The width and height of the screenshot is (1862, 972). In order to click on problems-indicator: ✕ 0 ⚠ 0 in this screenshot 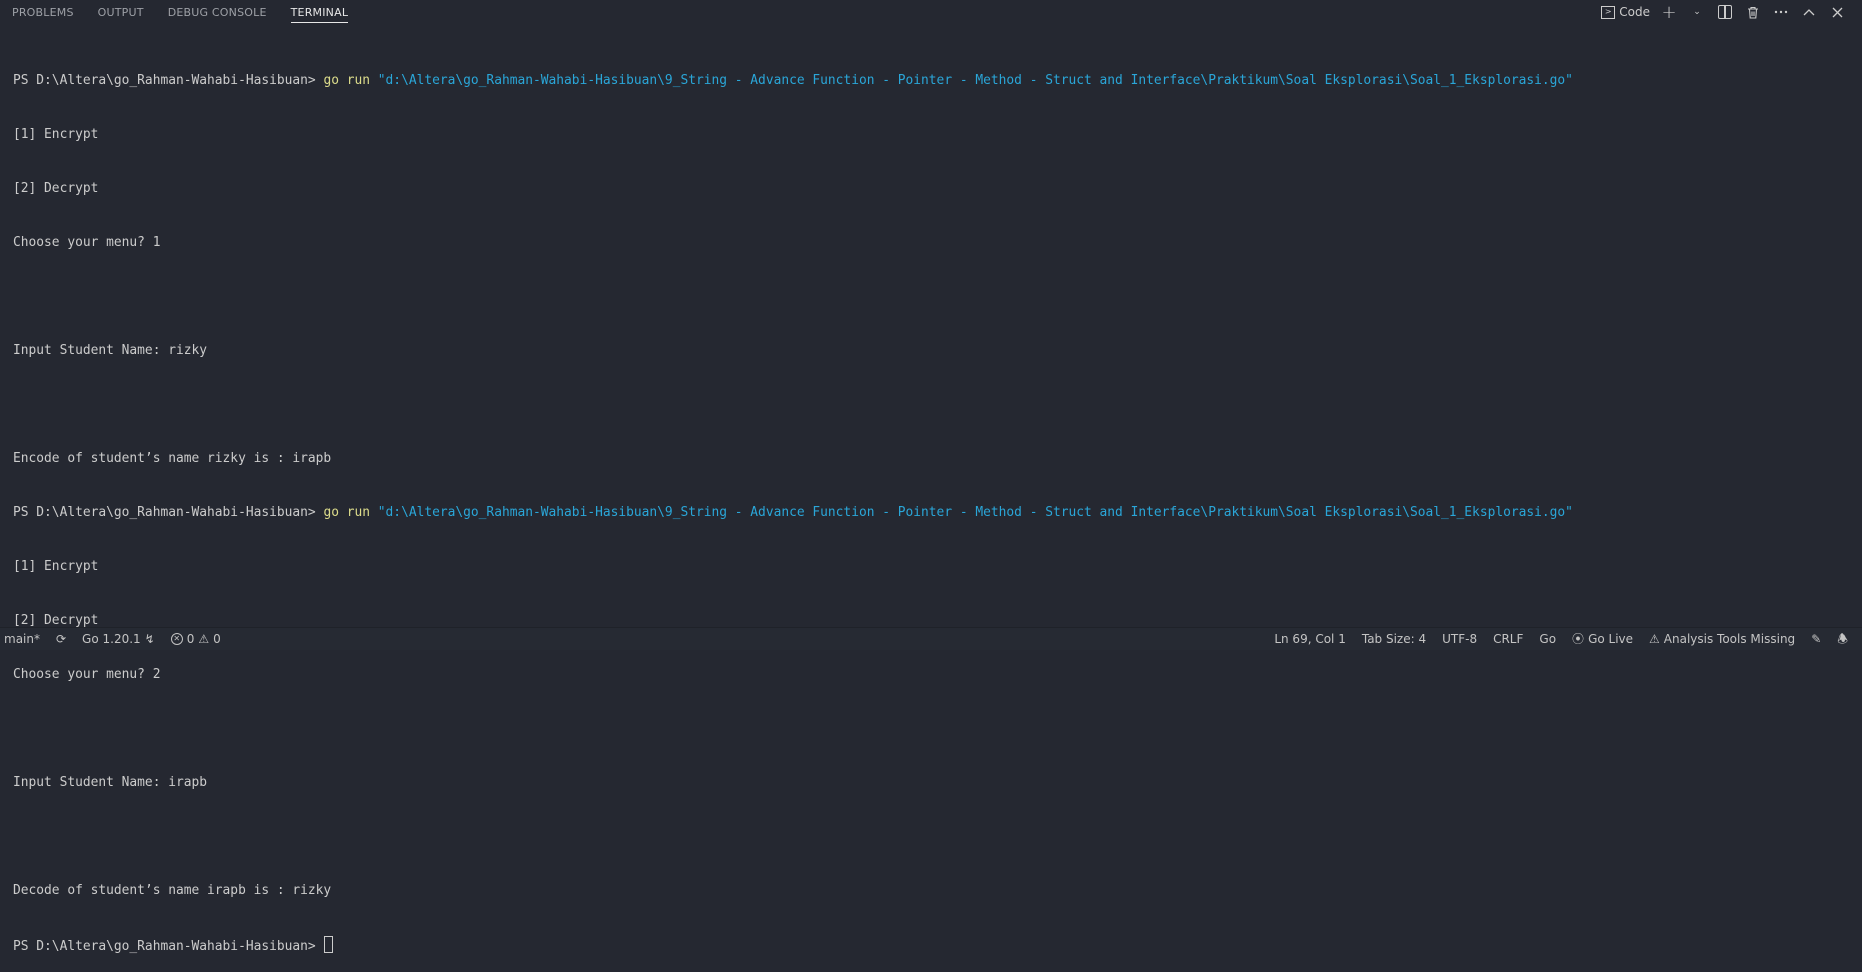, I will do `click(196, 639)`.